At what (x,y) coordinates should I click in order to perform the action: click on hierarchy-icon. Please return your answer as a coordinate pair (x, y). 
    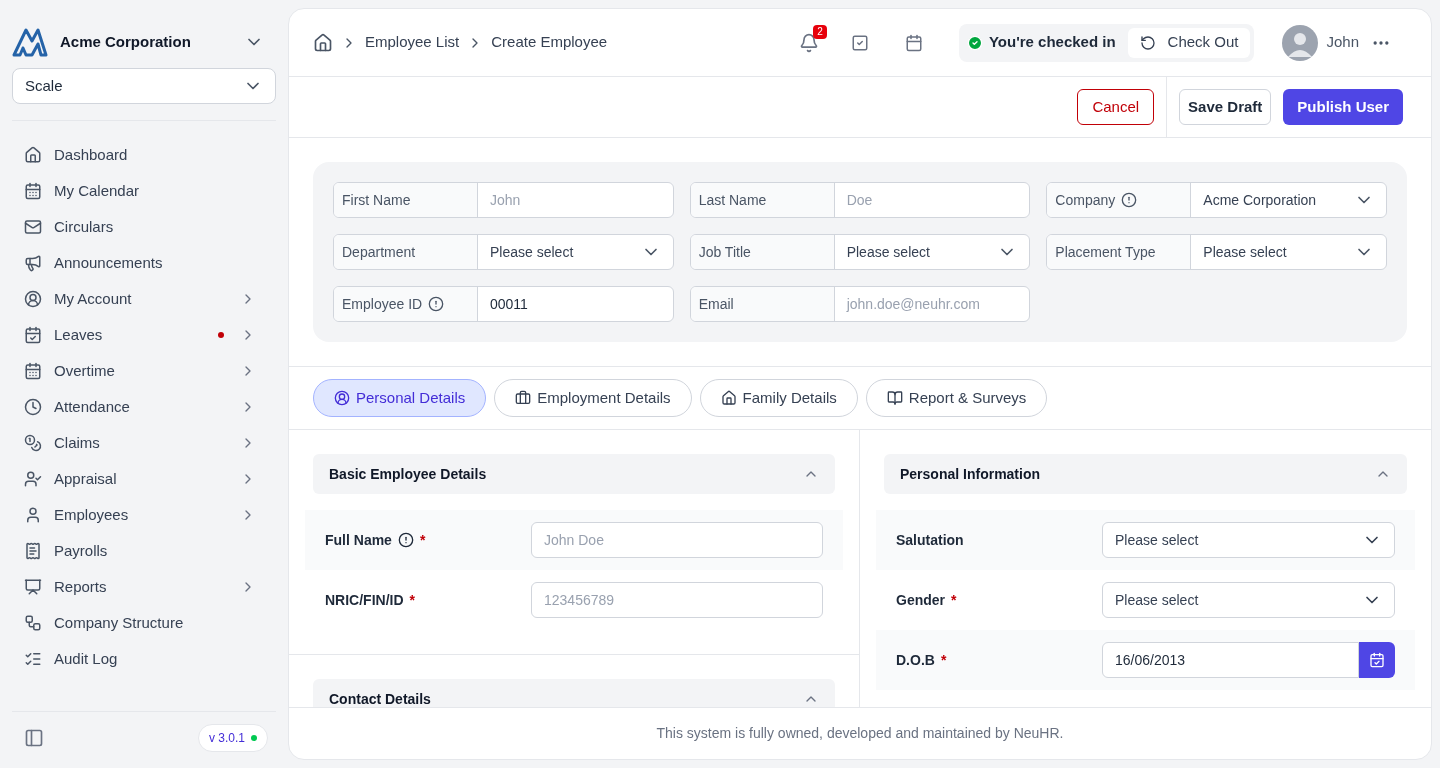
    Looking at the image, I should click on (33, 623).